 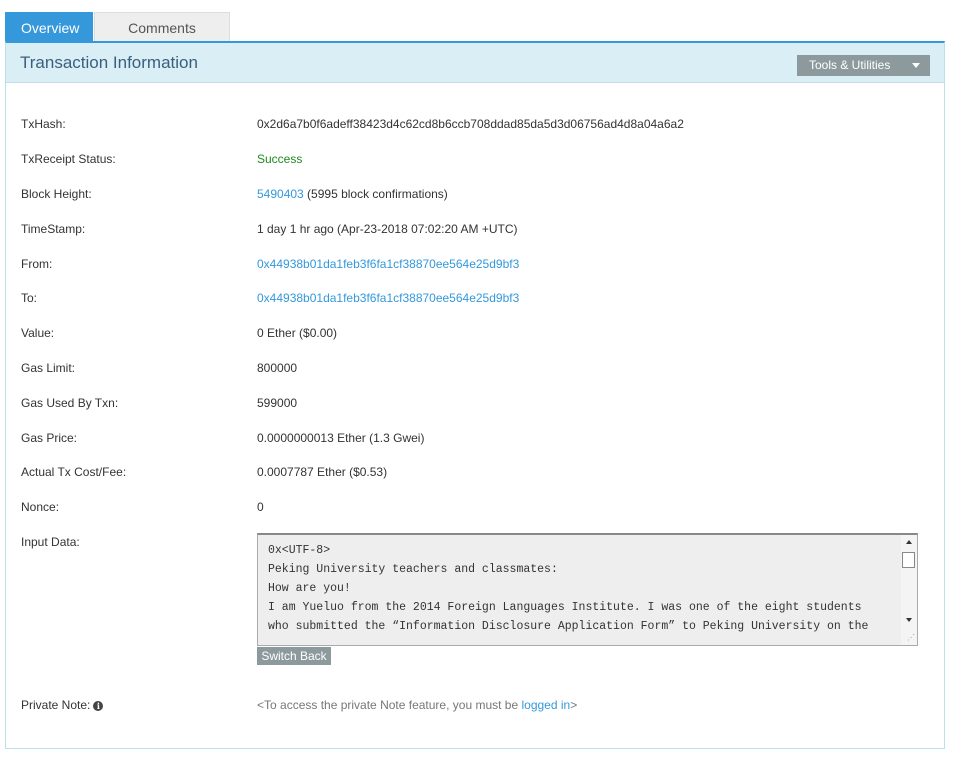 I want to click on gas-price-row: Gas Price: 0.0000000013 Ether (1.3 Gwei), so click(x=471, y=438).